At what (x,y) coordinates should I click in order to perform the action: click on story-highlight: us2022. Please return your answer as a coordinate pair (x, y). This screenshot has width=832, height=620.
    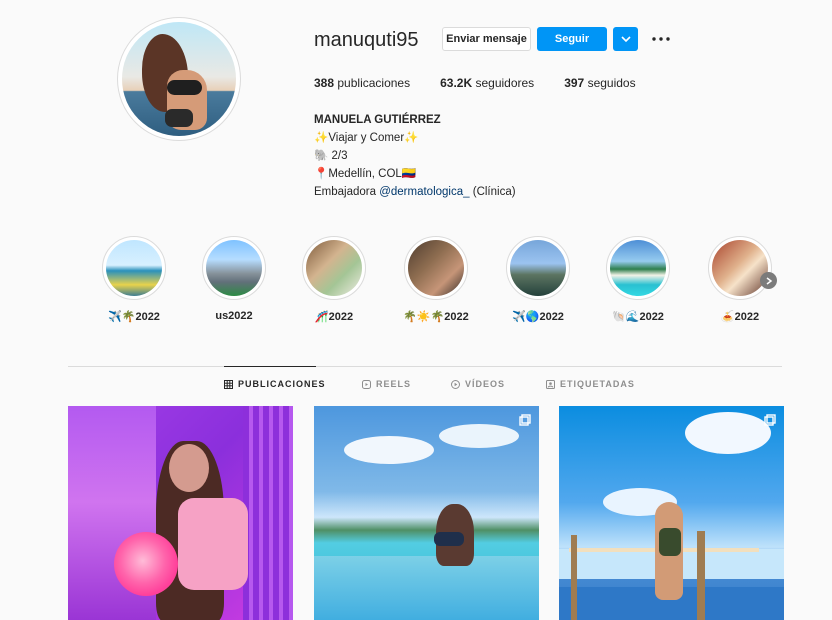
    Looking at the image, I should click on (234, 279).